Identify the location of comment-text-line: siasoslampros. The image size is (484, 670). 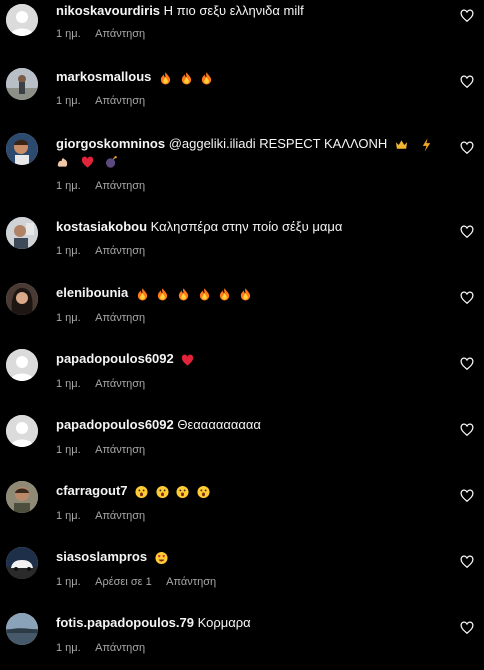
(250, 558).